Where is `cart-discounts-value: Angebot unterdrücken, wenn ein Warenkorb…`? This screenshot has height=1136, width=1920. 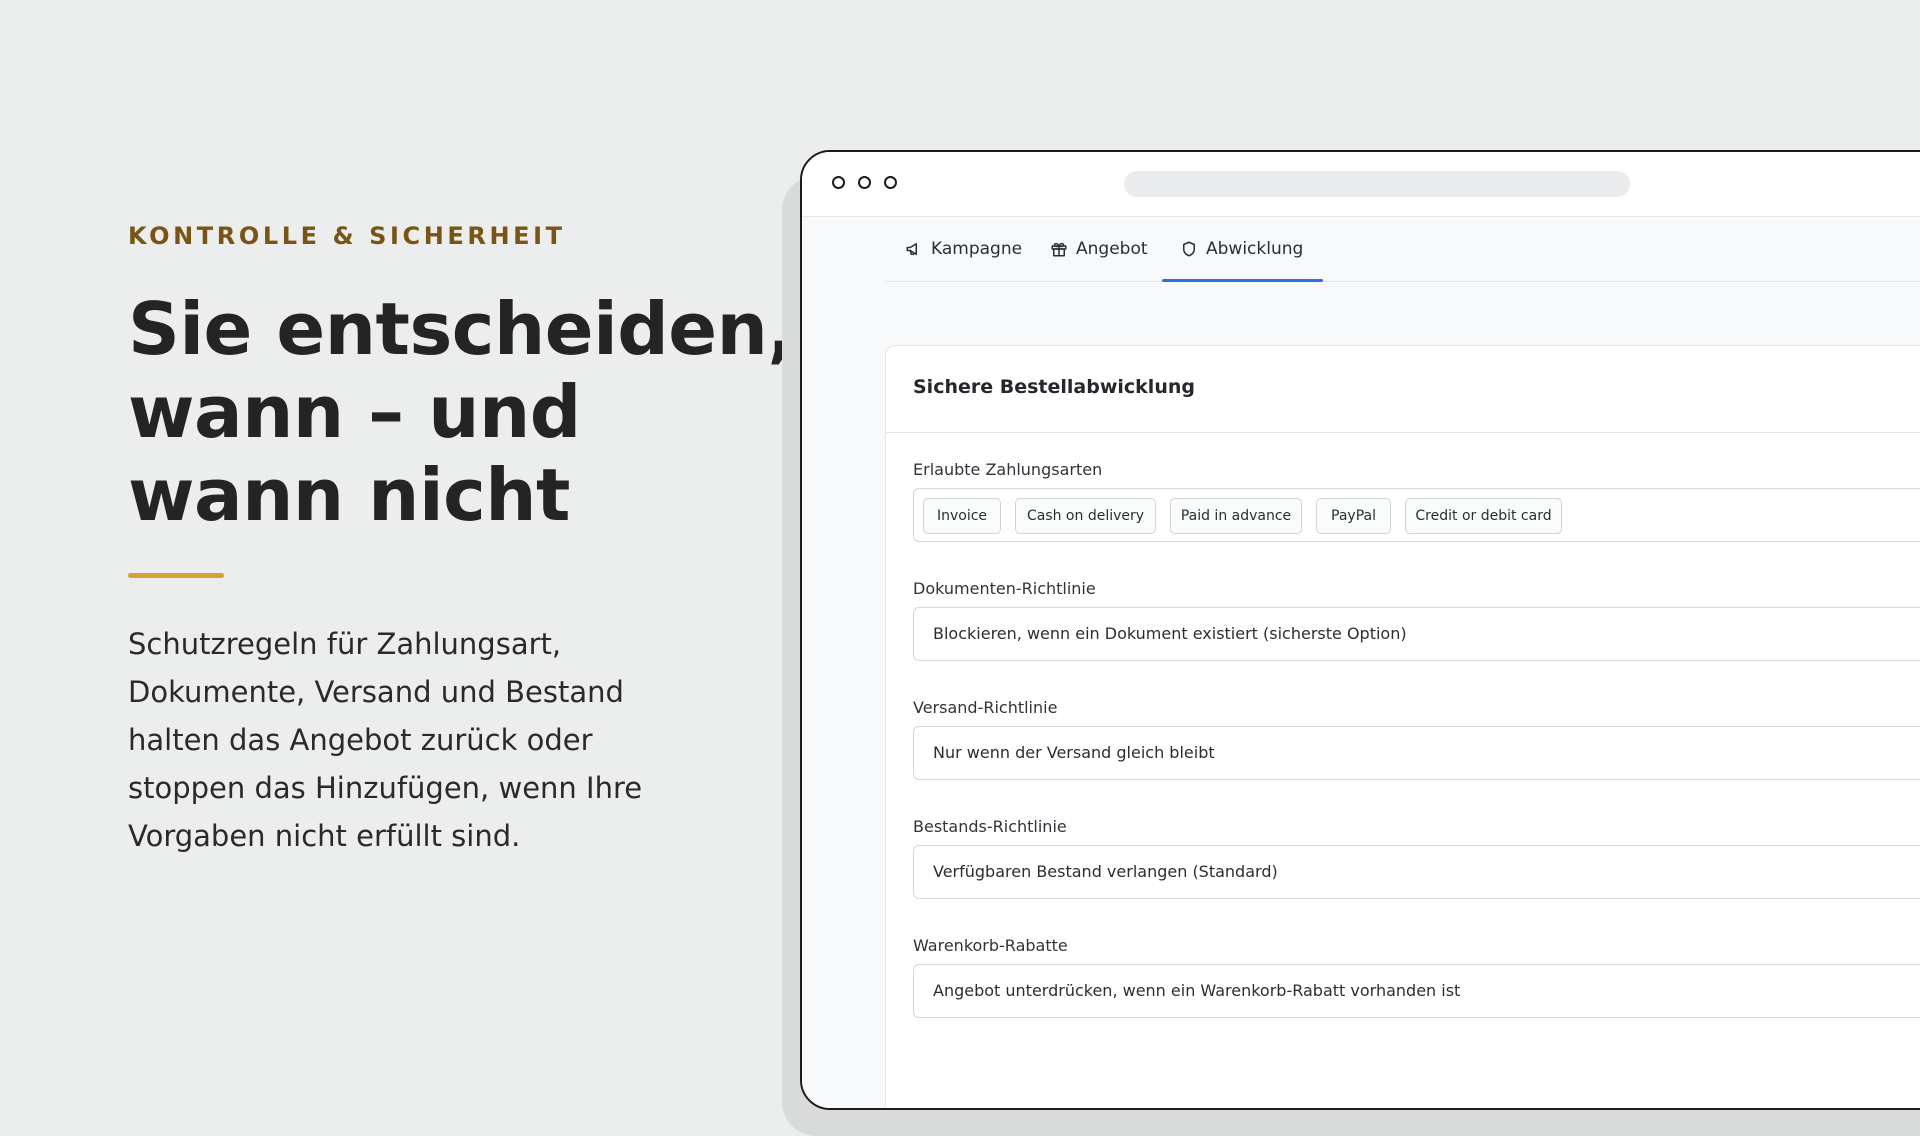 cart-discounts-value: Angebot unterdrücken, wenn ein Warenkorb… is located at coordinates (1197, 990).